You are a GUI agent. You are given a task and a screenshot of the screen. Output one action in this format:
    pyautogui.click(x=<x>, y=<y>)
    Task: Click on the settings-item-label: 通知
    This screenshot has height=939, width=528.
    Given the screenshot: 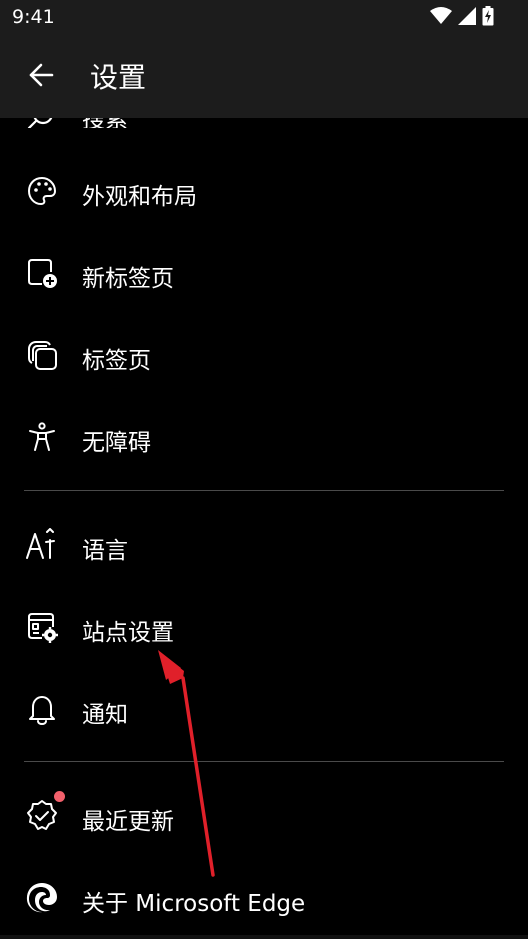 What is the action you would take?
    pyautogui.click(x=105, y=715)
    